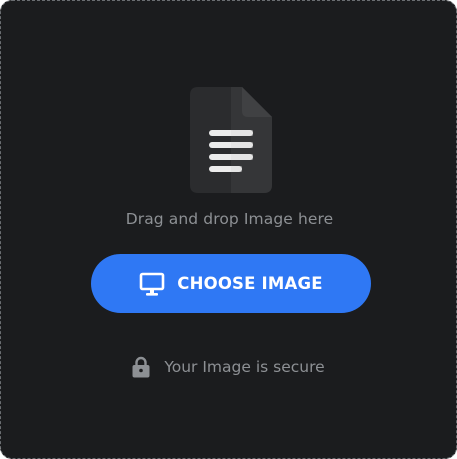 Image resolution: width=457 pixels, height=459 pixels. I want to click on security-note: Your Image is secure, so click(229, 367).